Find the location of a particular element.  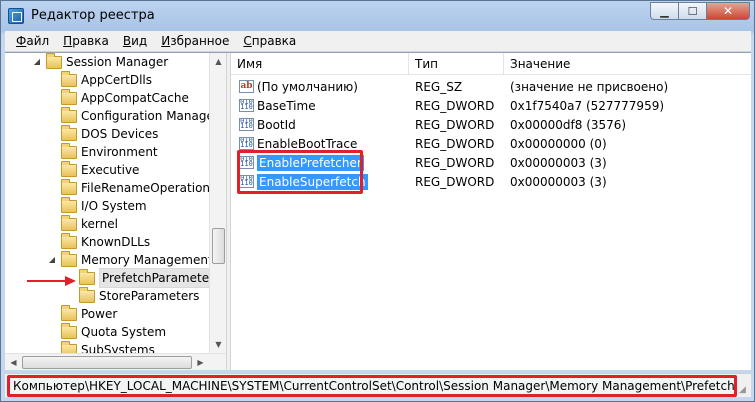

tree-item-prefetchparameters: PrefetchParameters is located at coordinates (151, 278).